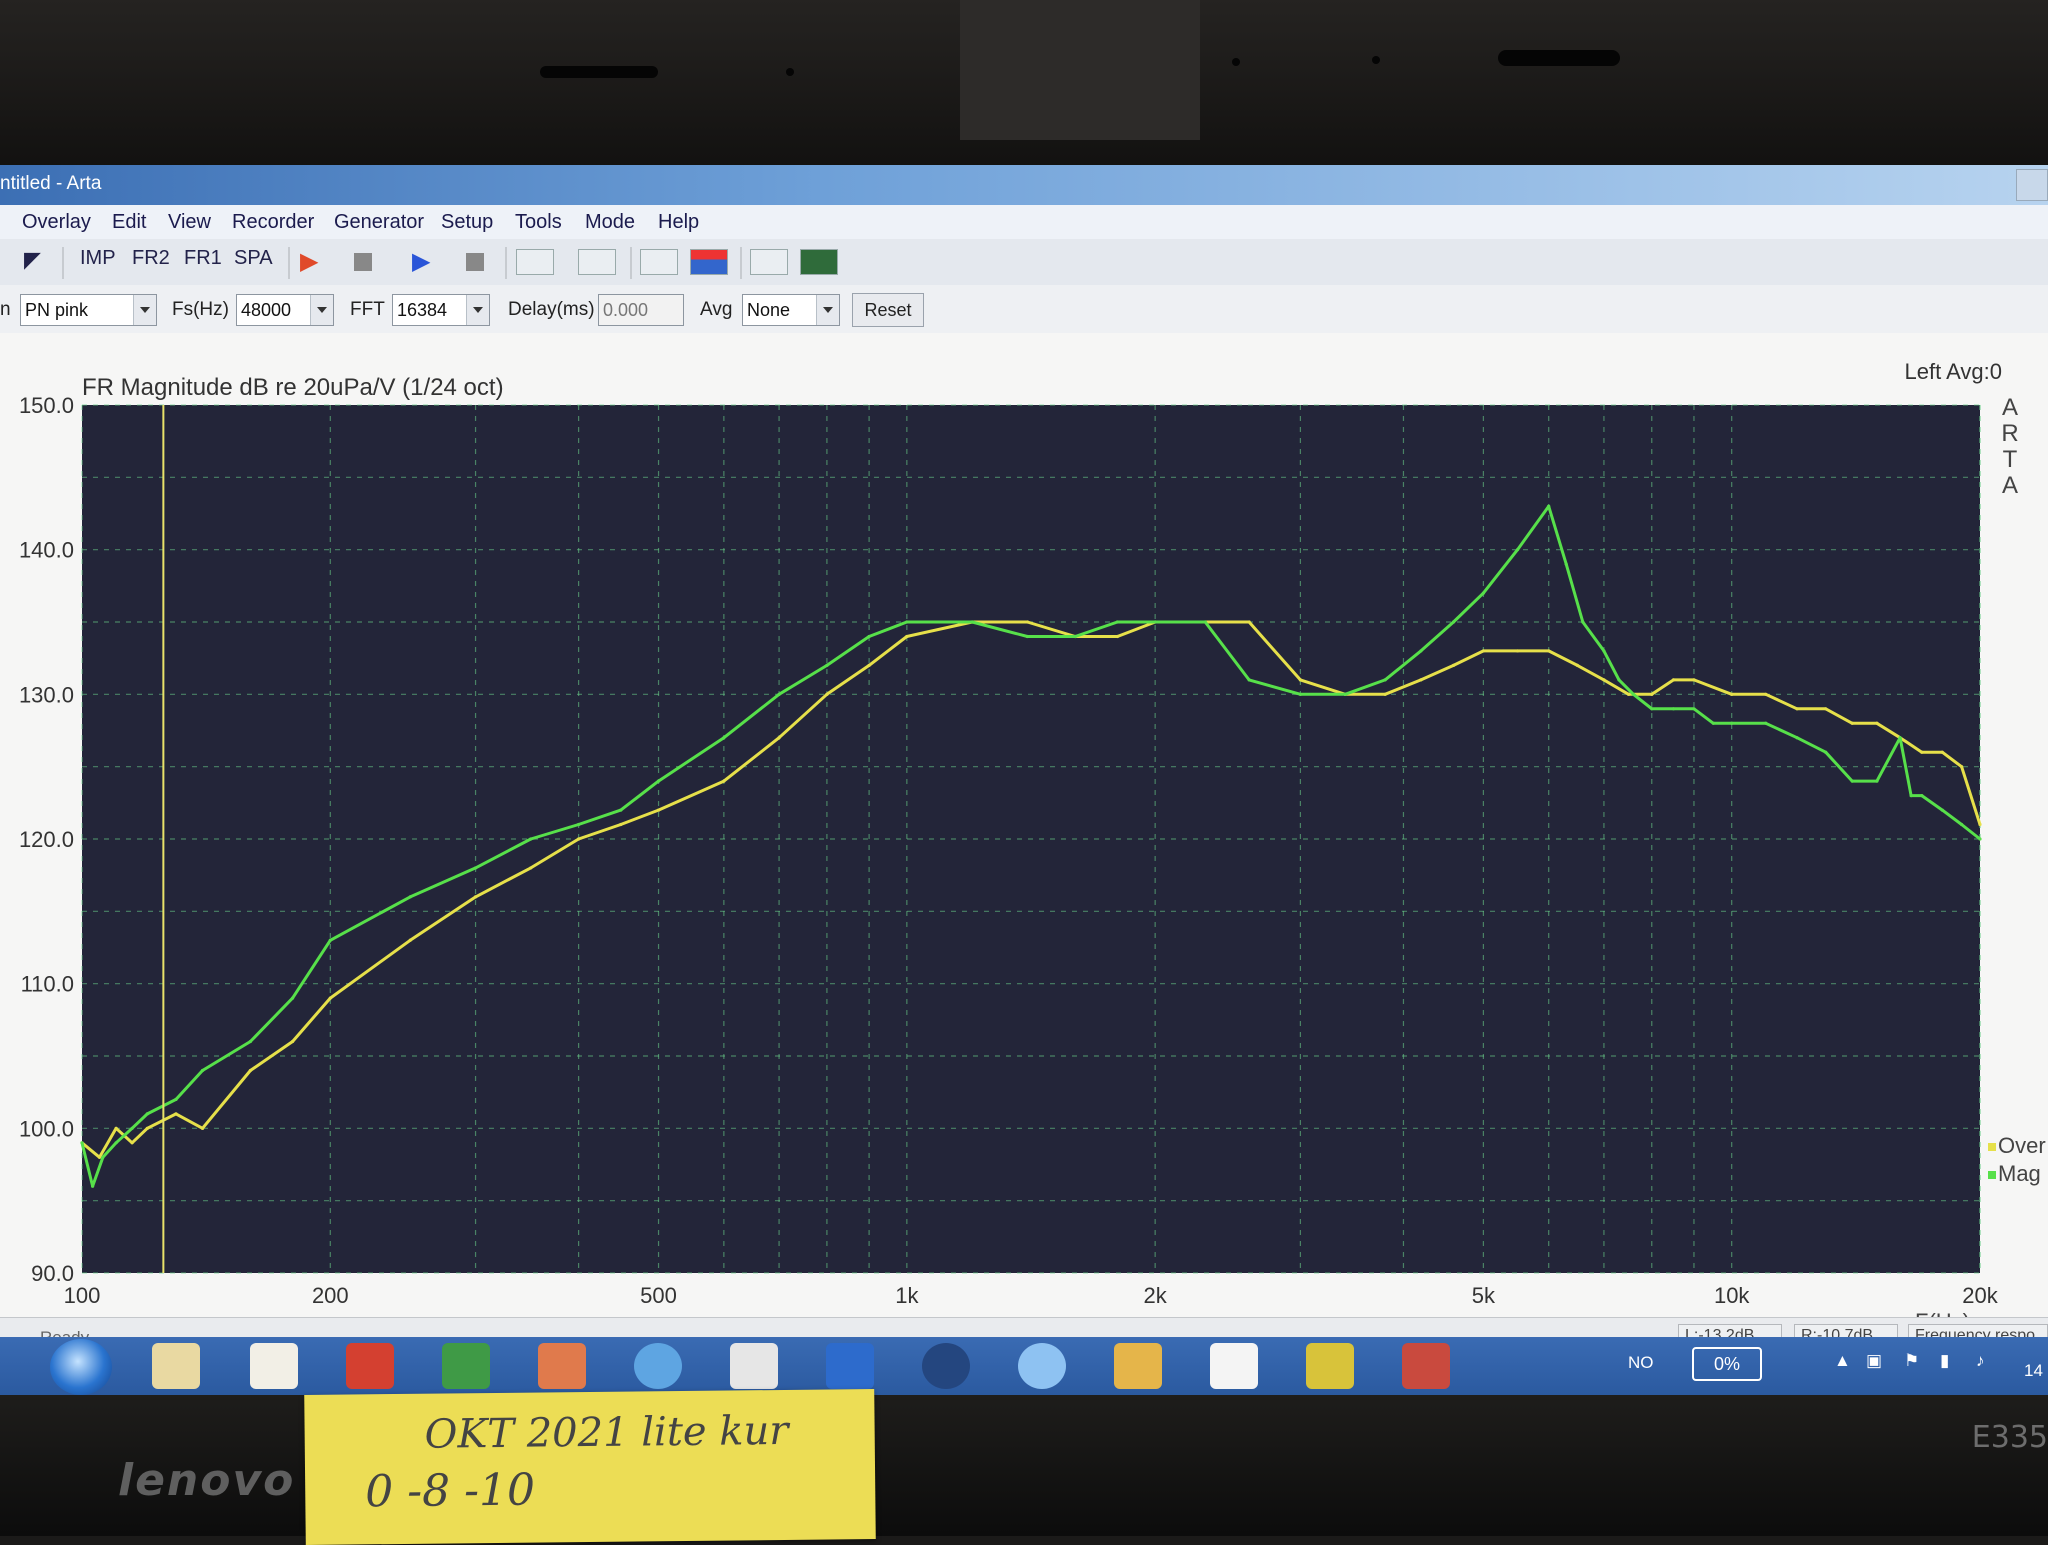 The width and height of the screenshot is (2048, 1545). Describe the element at coordinates (1874, 1361) in the screenshot. I see `network-icon: ▣` at that location.